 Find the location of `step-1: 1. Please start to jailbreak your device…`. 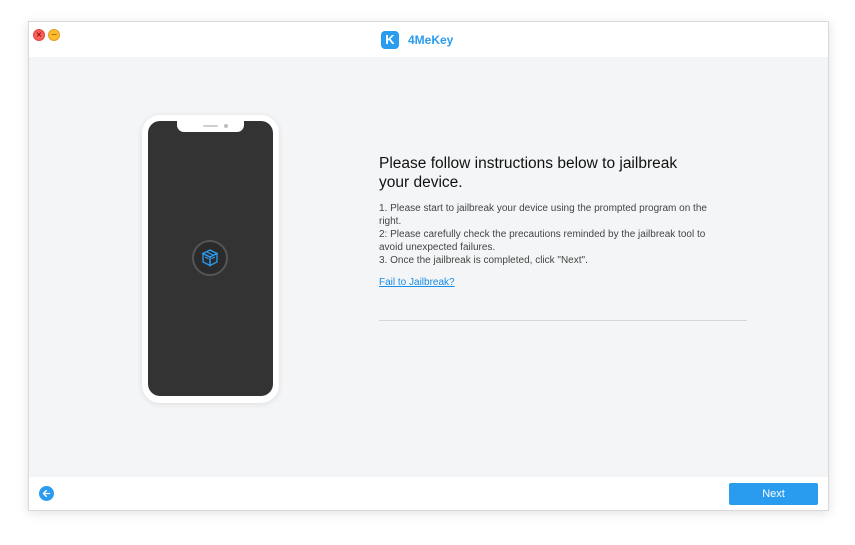

step-1: 1. Please start to jailbreak your device… is located at coordinates (543, 215).